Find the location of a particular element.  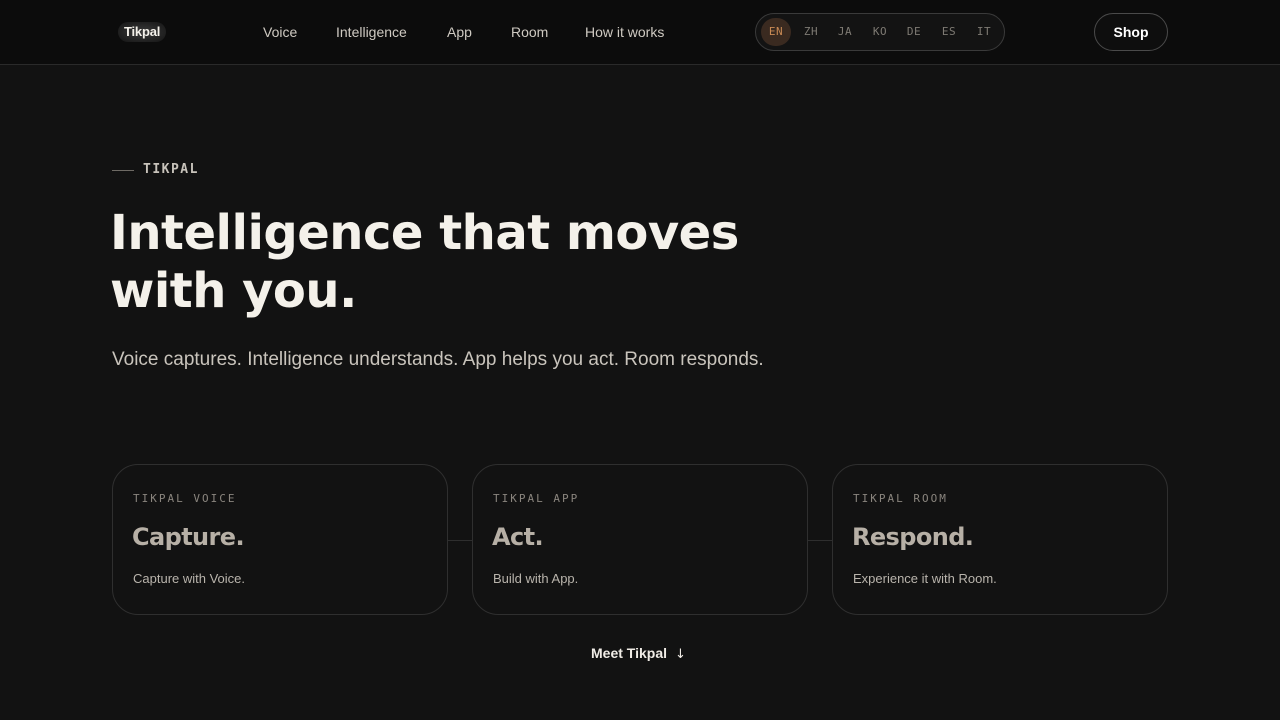

language-switcher: EN ZH JA KO DE ES IT is located at coordinates (880, 32).